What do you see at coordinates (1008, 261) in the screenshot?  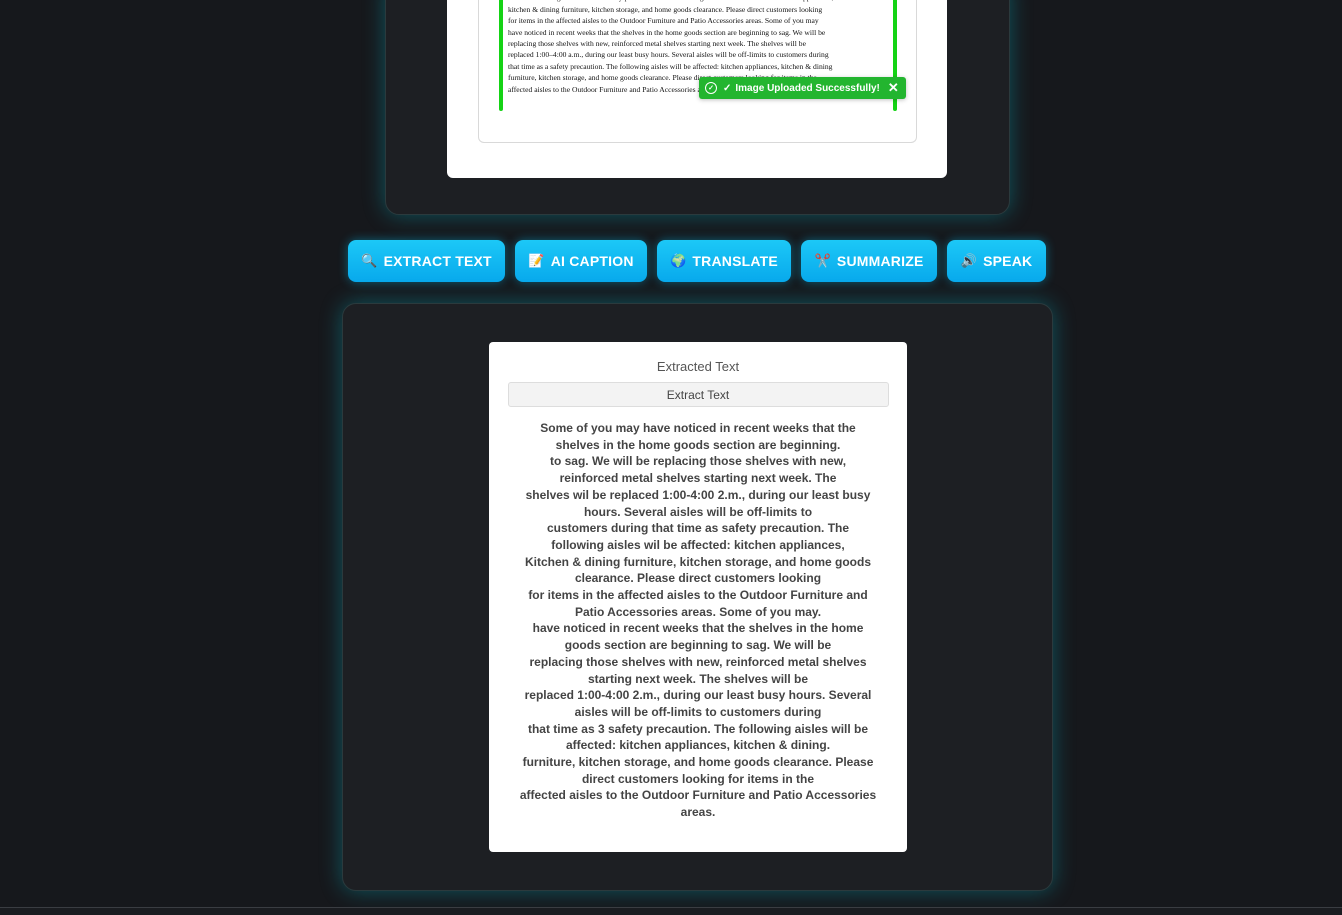 I see `speak-label: SPEAK` at bounding box center [1008, 261].